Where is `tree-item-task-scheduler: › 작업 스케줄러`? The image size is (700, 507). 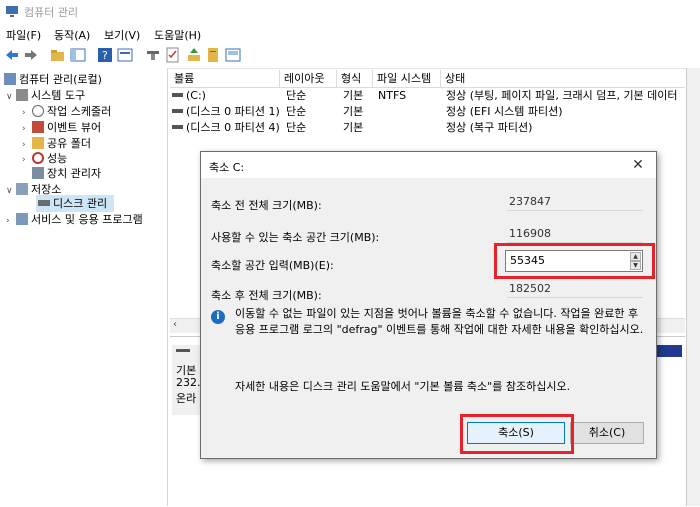 tree-item-task-scheduler: › 작업 스케줄러 is located at coordinates (66, 112).